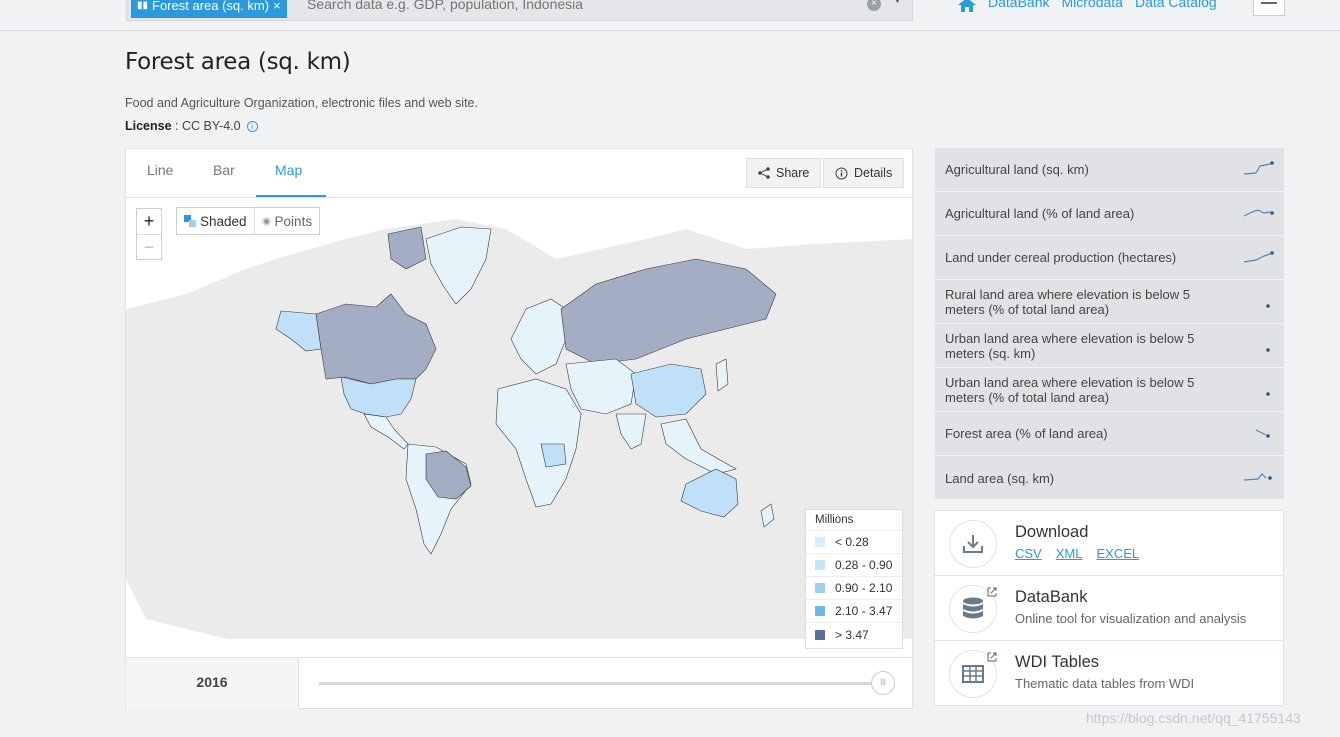 This screenshot has height=737, width=1340. What do you see at coordinates (1269, 3) in the screenshot?
I see `hamburger-icon` at bounding box center [1269, 3].